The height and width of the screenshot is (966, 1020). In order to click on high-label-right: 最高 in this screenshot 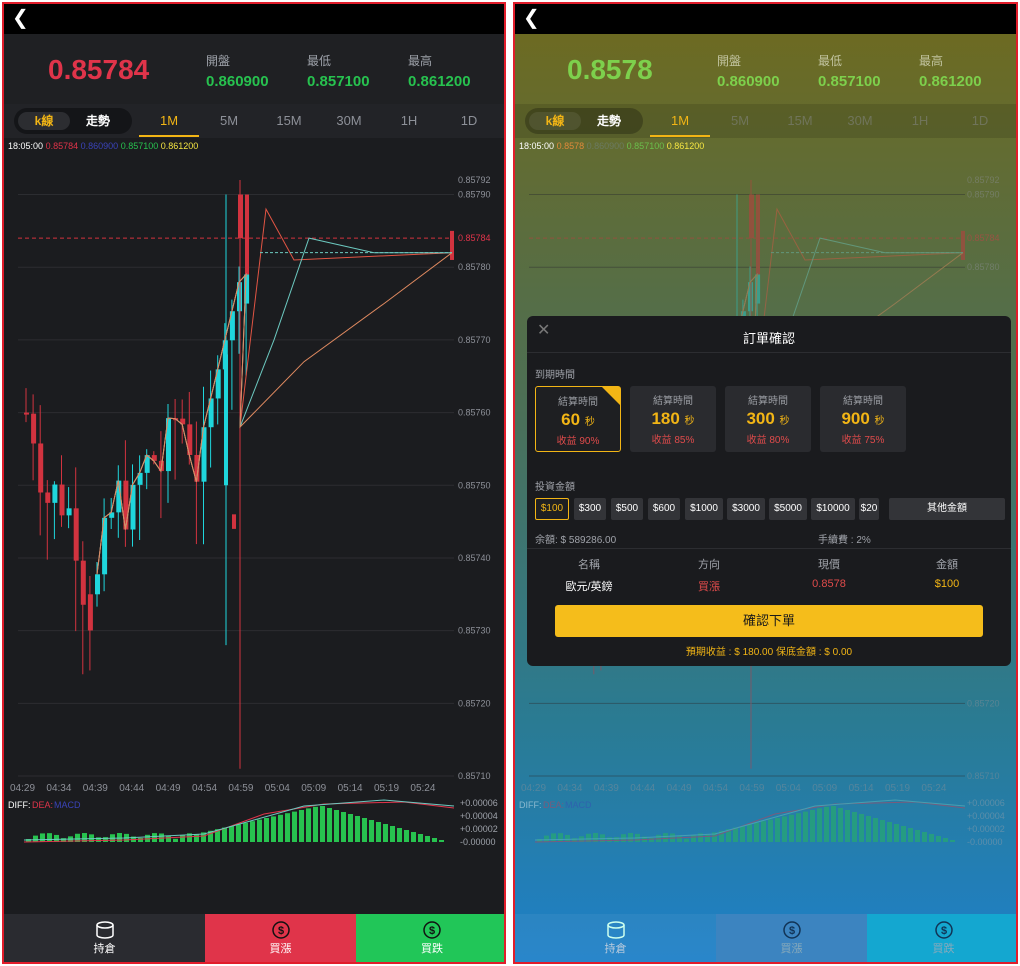, I will do `click(931, 61)`.